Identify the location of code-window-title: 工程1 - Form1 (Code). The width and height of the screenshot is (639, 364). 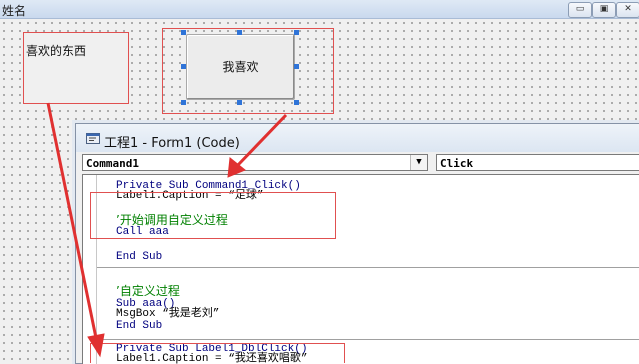
(172, 143).